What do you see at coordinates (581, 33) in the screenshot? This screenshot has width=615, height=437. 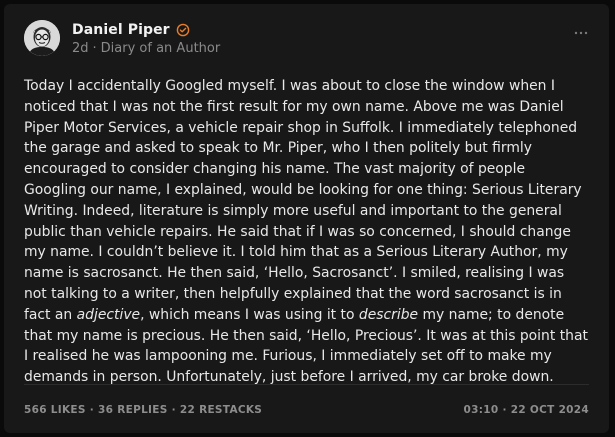 I see `more-horizontal-icon` at bounding box center [581, 33].